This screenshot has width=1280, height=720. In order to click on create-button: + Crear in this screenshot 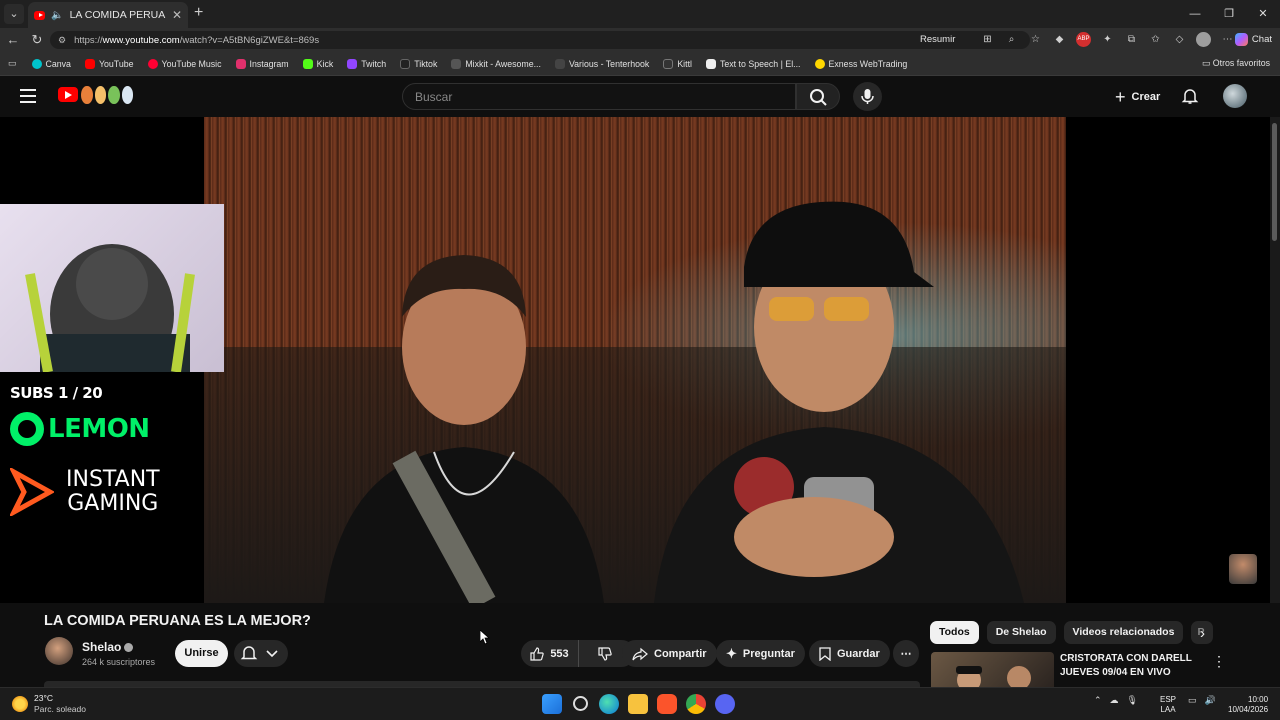, I will do `click(1137, 96)`.